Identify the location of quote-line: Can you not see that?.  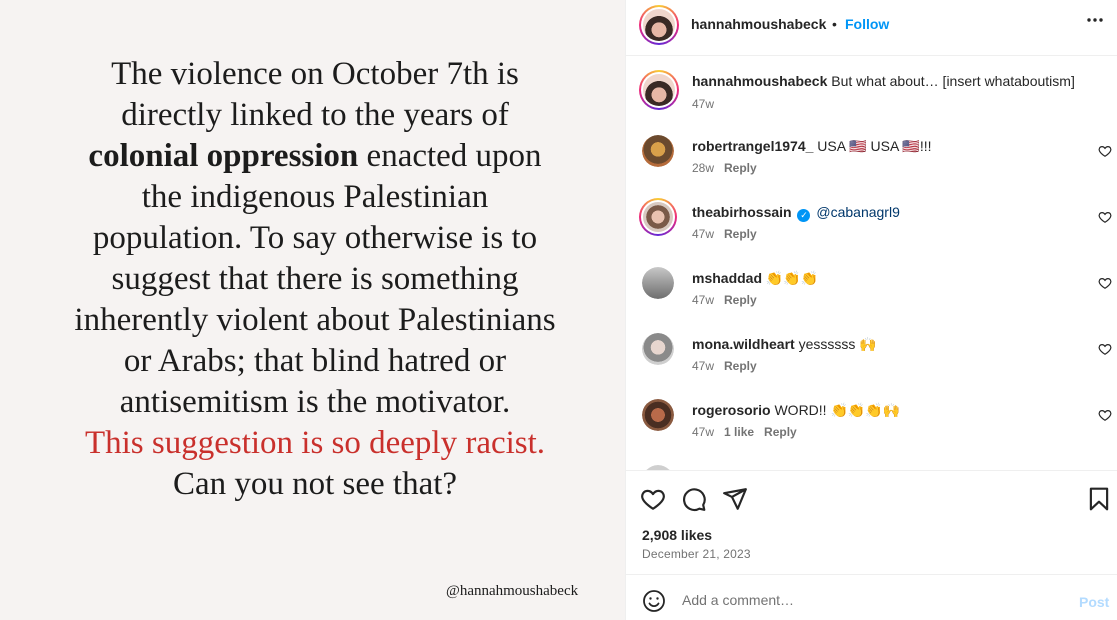
(315, 484).